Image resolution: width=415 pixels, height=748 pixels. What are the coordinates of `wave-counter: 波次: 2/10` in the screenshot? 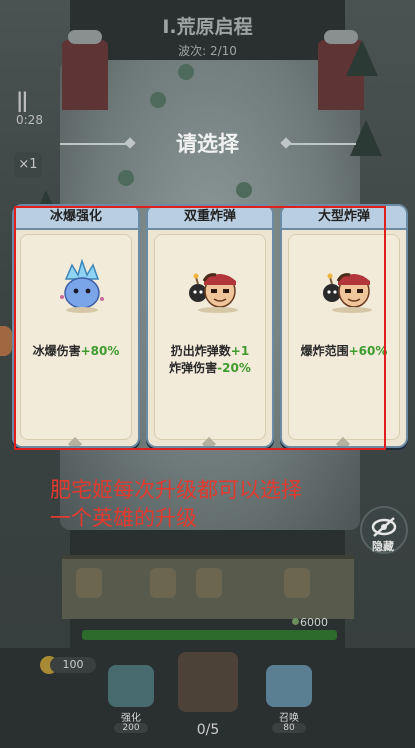 It's located at (207, 51).